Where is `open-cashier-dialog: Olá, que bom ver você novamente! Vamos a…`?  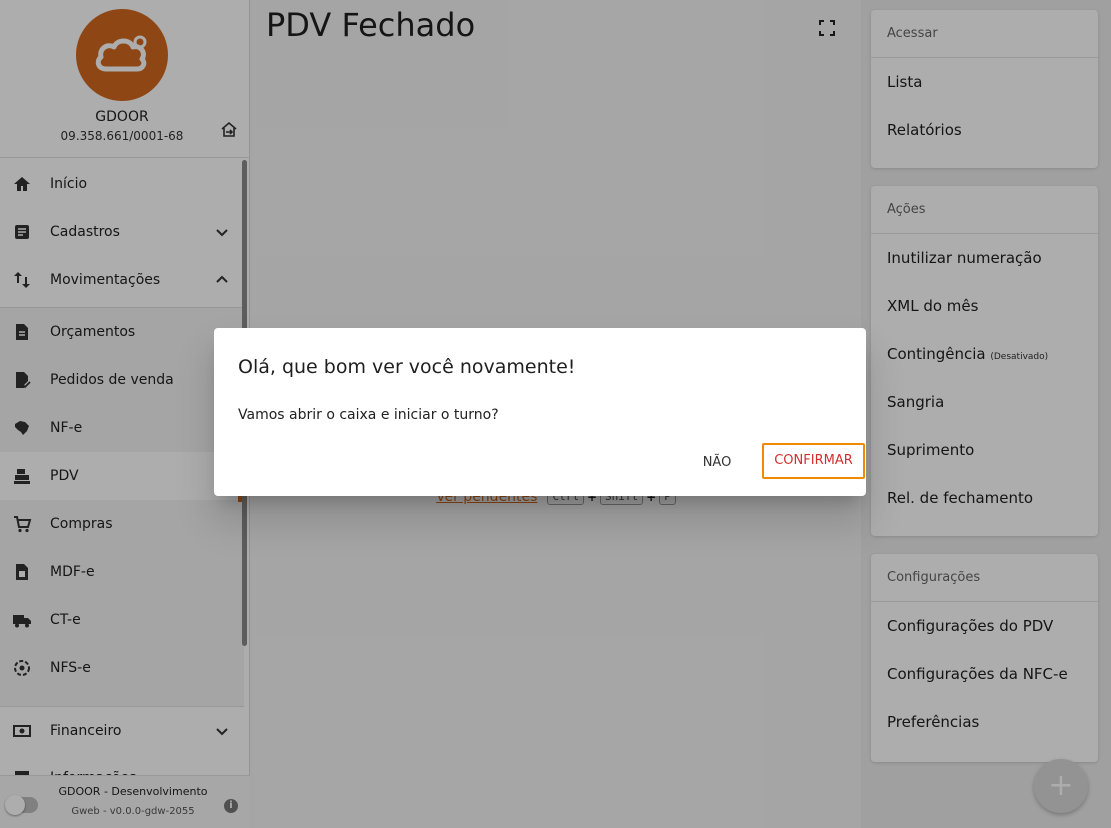 open-cashier-dialog: Olá, que bom ver você novamente! Vamos a… is located at coordinates (540, 412).